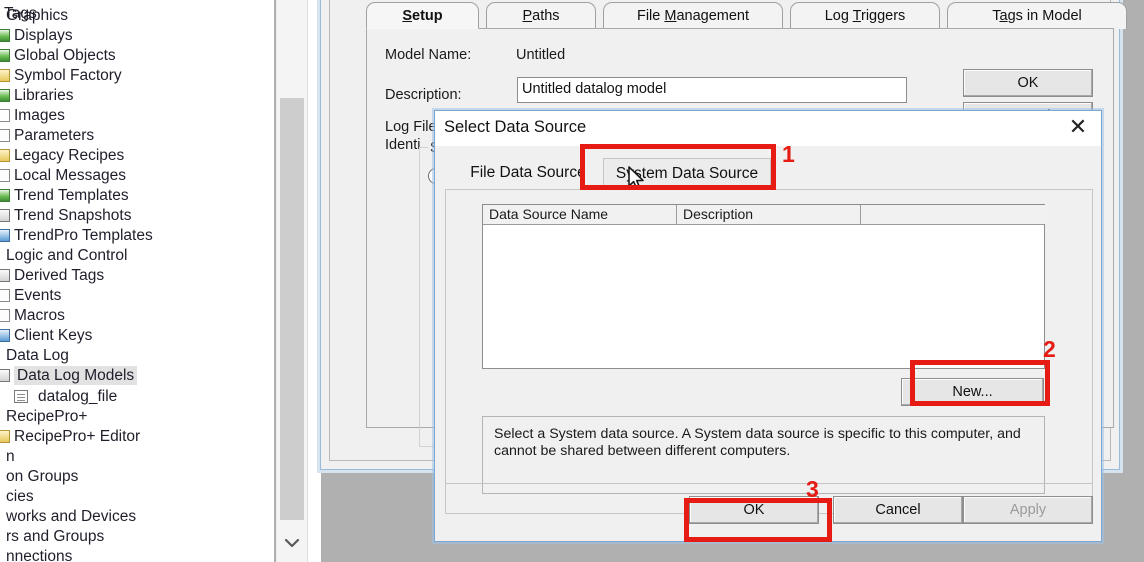 The height and width of the screenshot is (562, 1144). What do you see at coordinates (1037, 15) in the screenshot?
I see `tab-tags-in-model: Tags in Model` at bounding box center [1037, 15].